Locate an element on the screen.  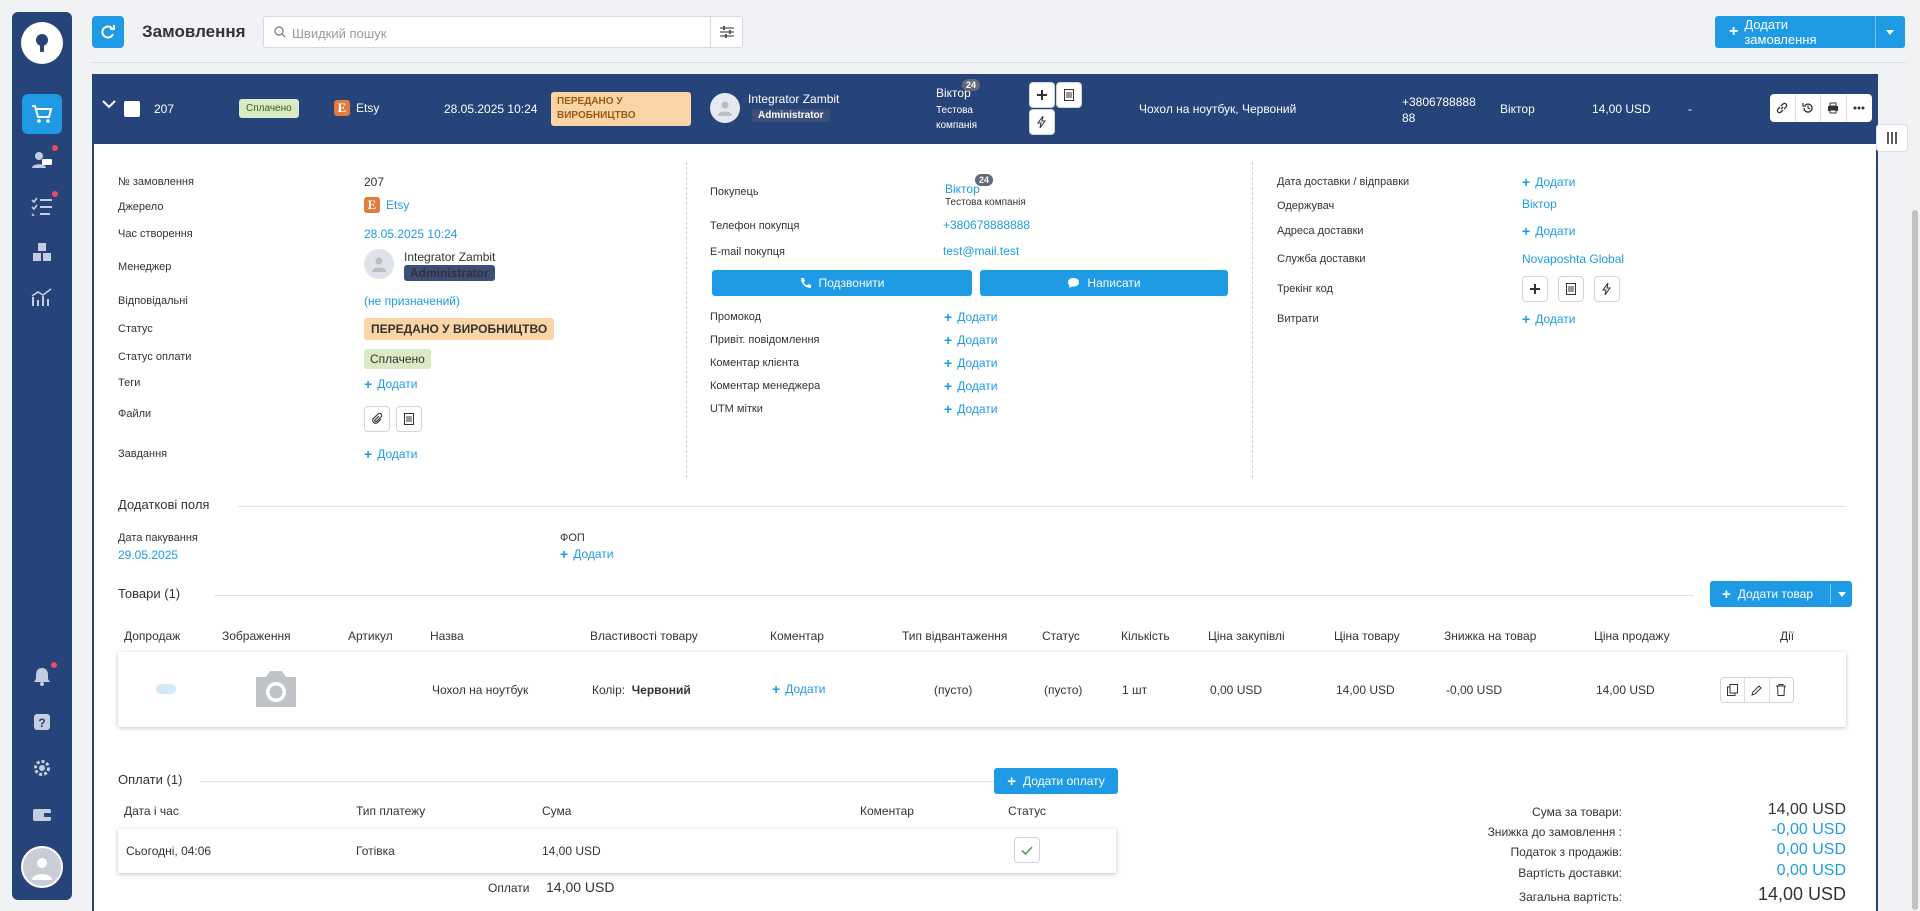
summary-discount-label: Знижка до замовлення : is located at coordinates (1554, 832).